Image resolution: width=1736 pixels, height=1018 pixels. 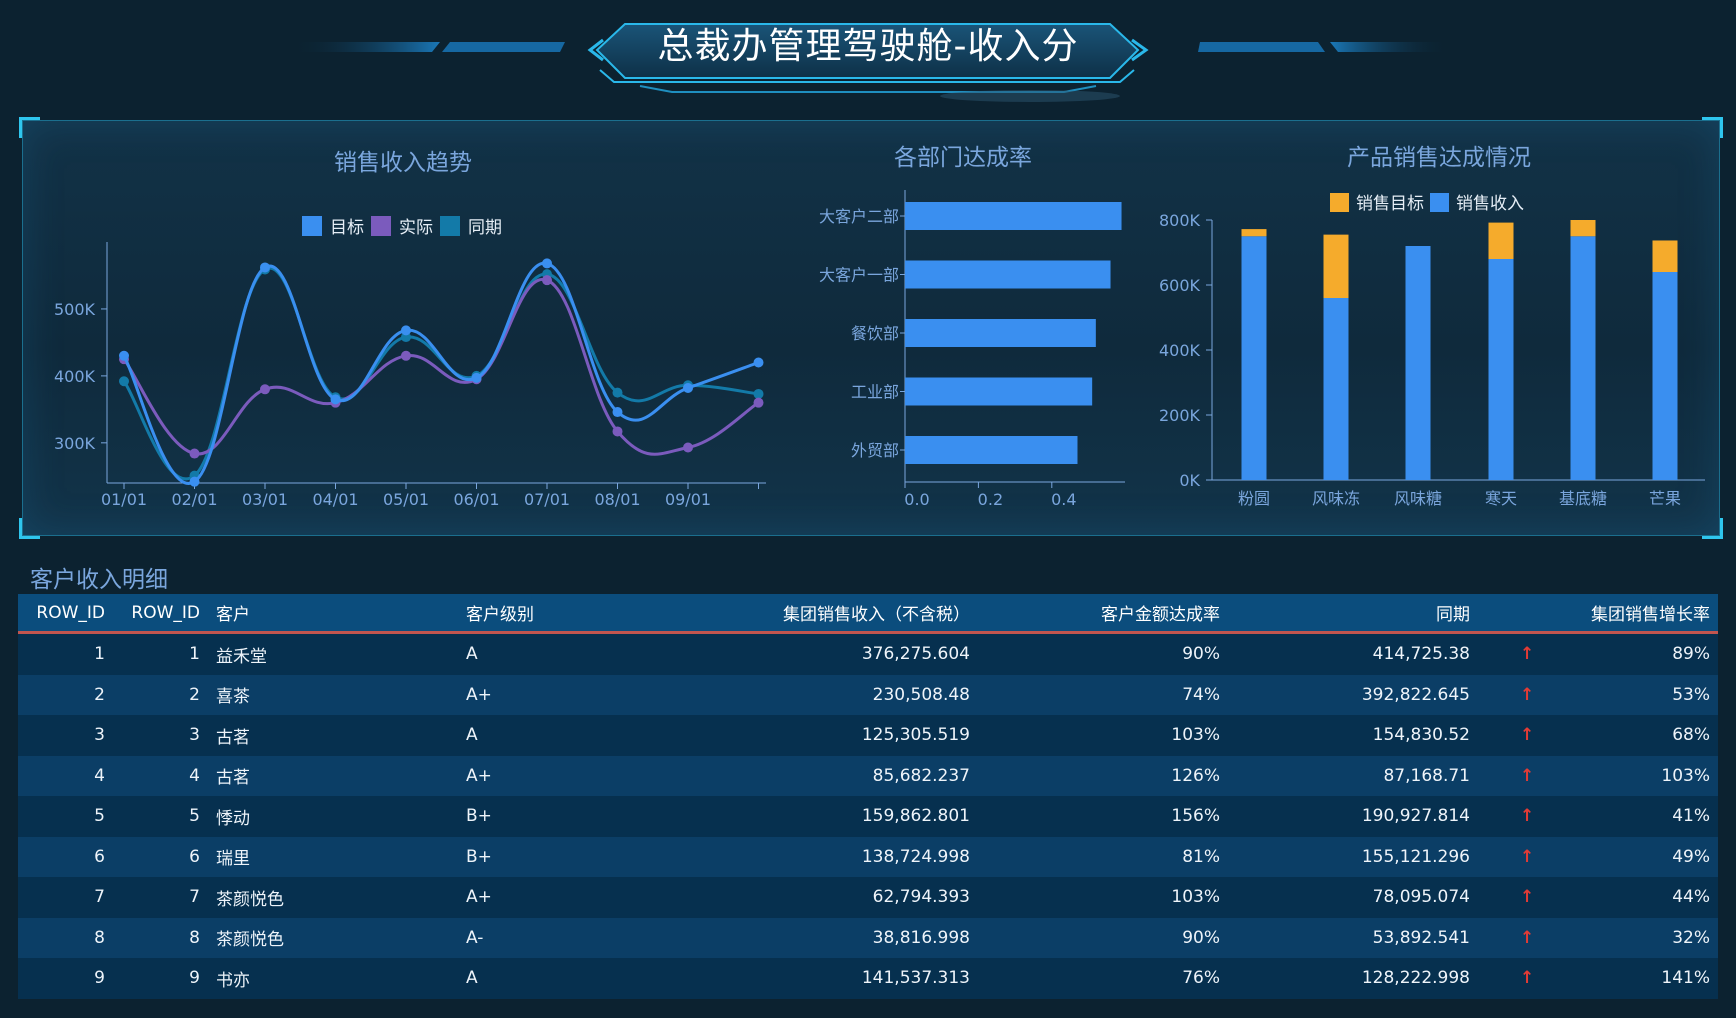 I want to click on cell-group-revenue: 138,724.998, so click(x=915, y=856).